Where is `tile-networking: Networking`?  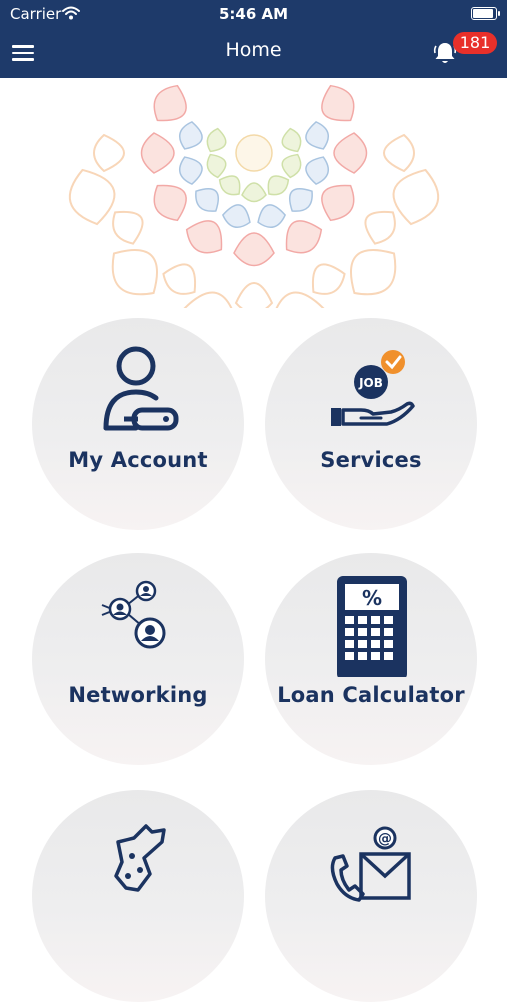
tile-networking: Networking is located at coordinates (138, 659).